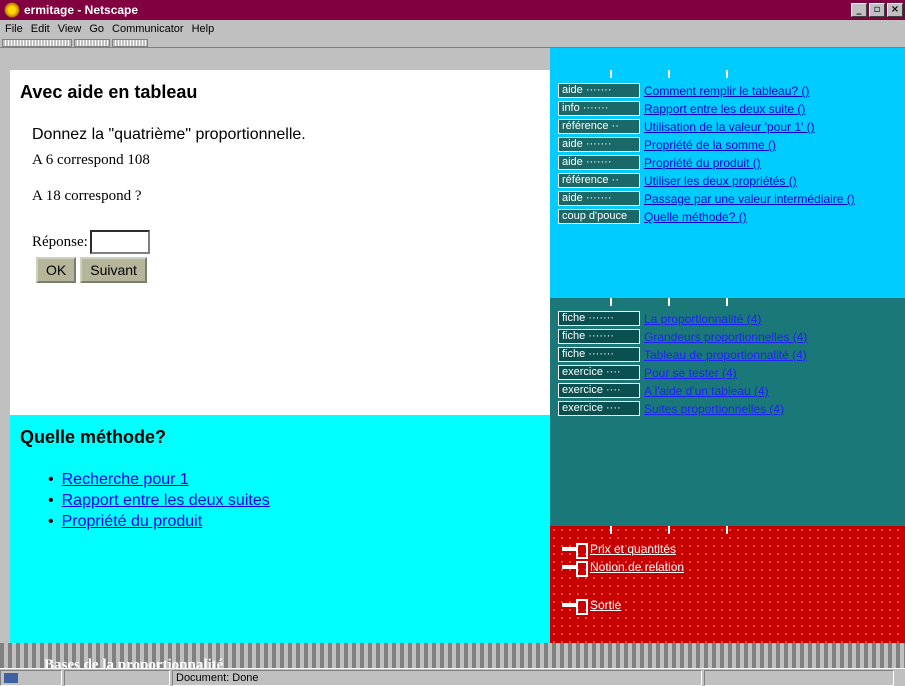 The image size is (905, 686). I want to click on help-link: Passage par une valeur intermédiaire (), so click(749, 199).